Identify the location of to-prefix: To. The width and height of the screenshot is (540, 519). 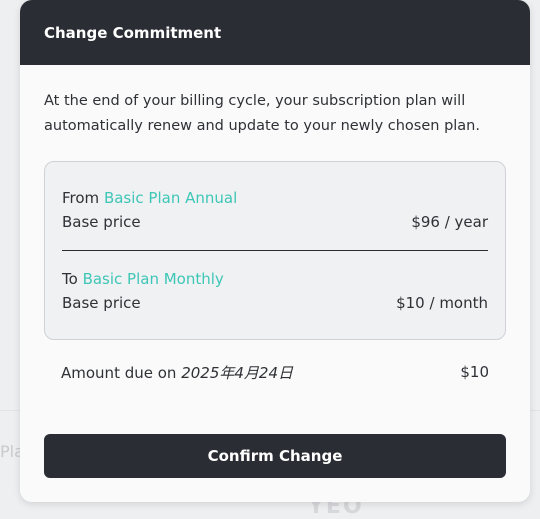
(70, 279).